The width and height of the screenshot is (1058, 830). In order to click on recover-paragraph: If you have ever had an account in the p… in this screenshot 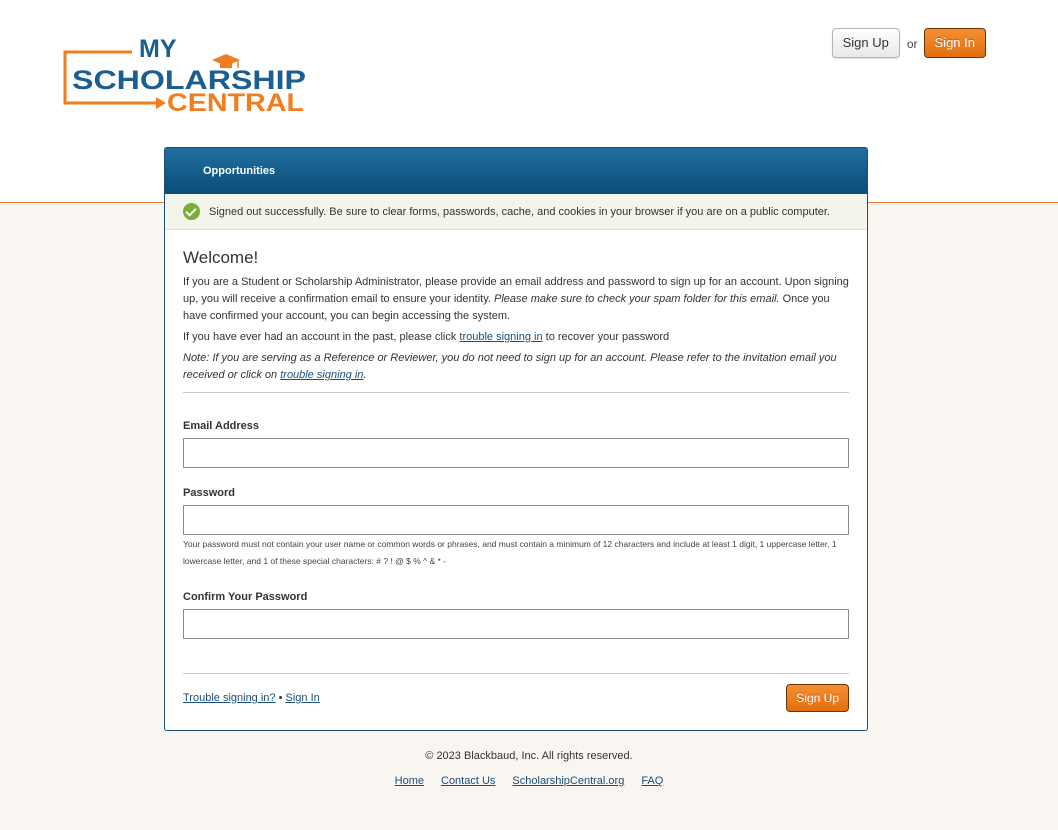, I will do `click(516, 337)`.